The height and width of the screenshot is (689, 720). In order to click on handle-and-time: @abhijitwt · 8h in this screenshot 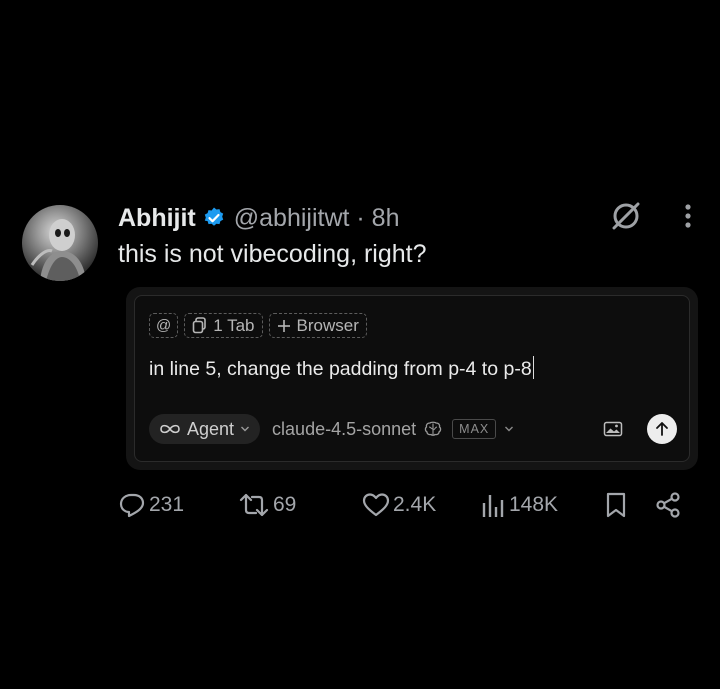, I will do `click(317, 218)`.